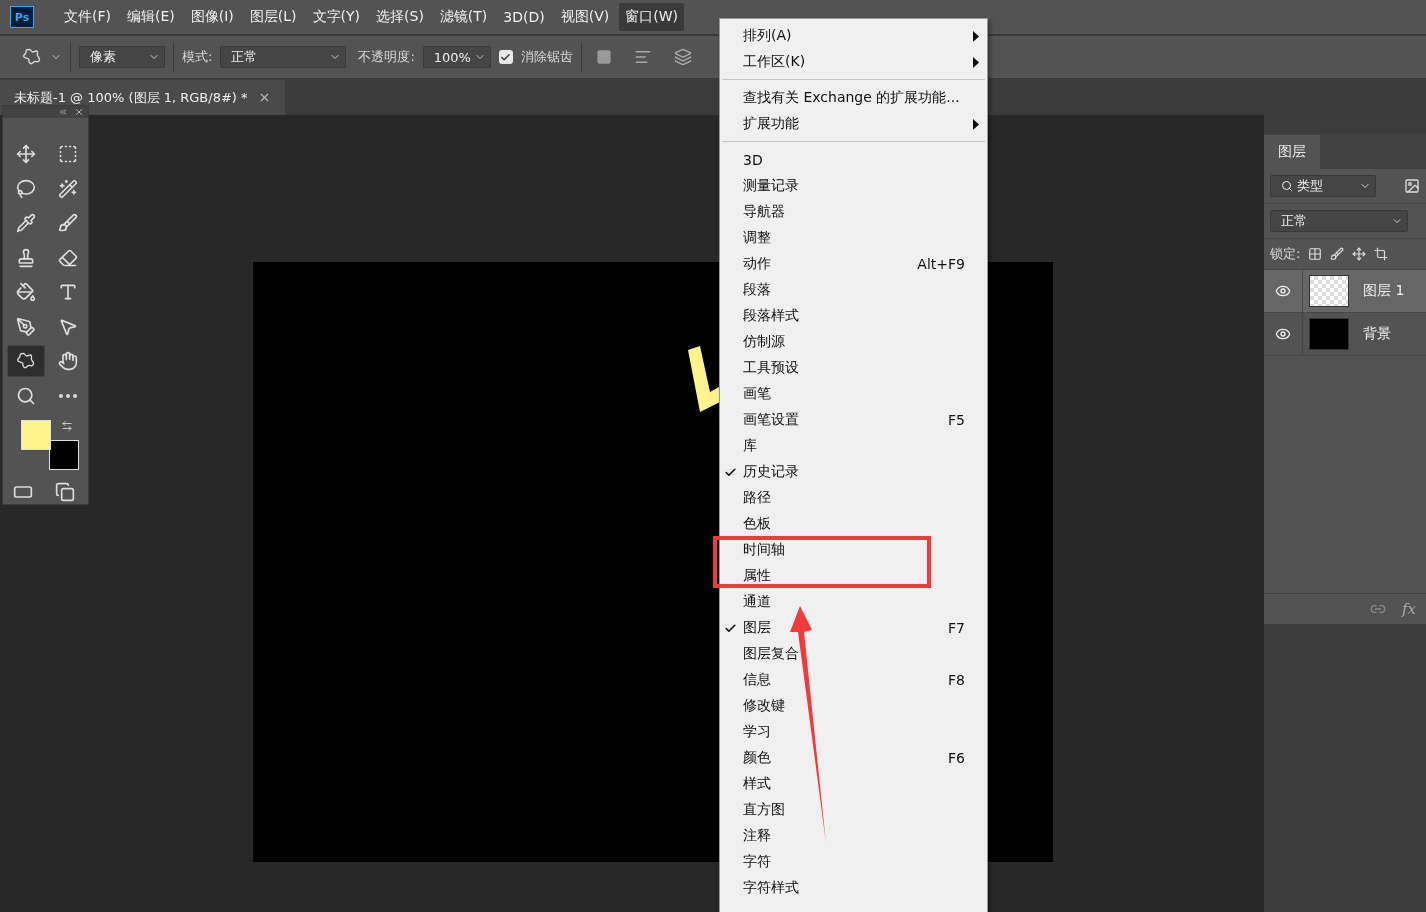 Image resolution: width=1426 pixels, height=912 pixels. Describe the element at coordinates (853, 654) in the screenshot. I see `menu-item: 图层复合` at that location.